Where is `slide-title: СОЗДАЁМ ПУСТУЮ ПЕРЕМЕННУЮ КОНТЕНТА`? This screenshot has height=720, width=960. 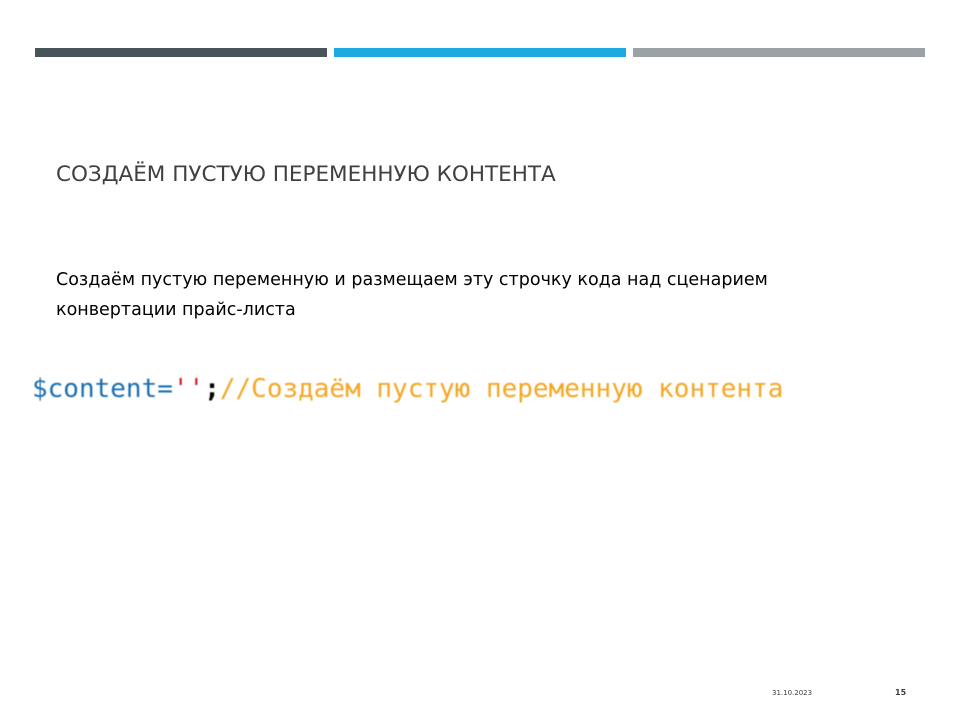
slide-title: СОЗДАЁМ ПУСТУЮ ПЕРЕМЕННУЮ КОНТЕНТА is located at coordinates (306, 174).